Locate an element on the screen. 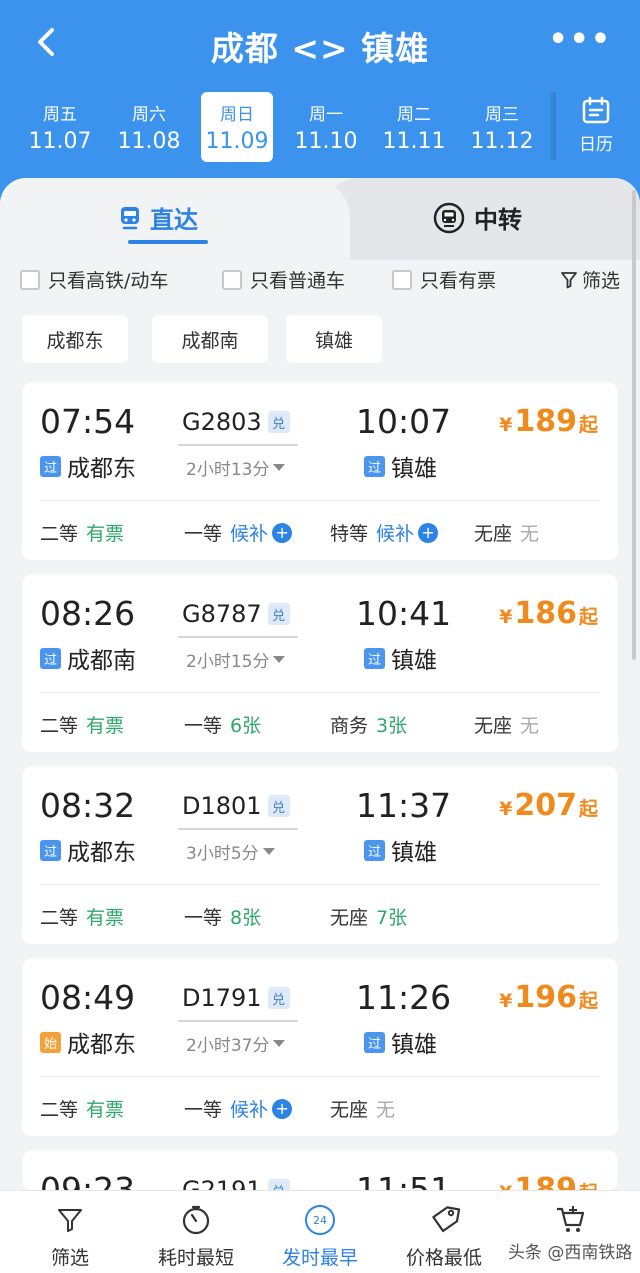 The height and width of the screenshot is (1273, 640). date-tab-selected: 周日 11.09 is located at coordinates (237, 127).